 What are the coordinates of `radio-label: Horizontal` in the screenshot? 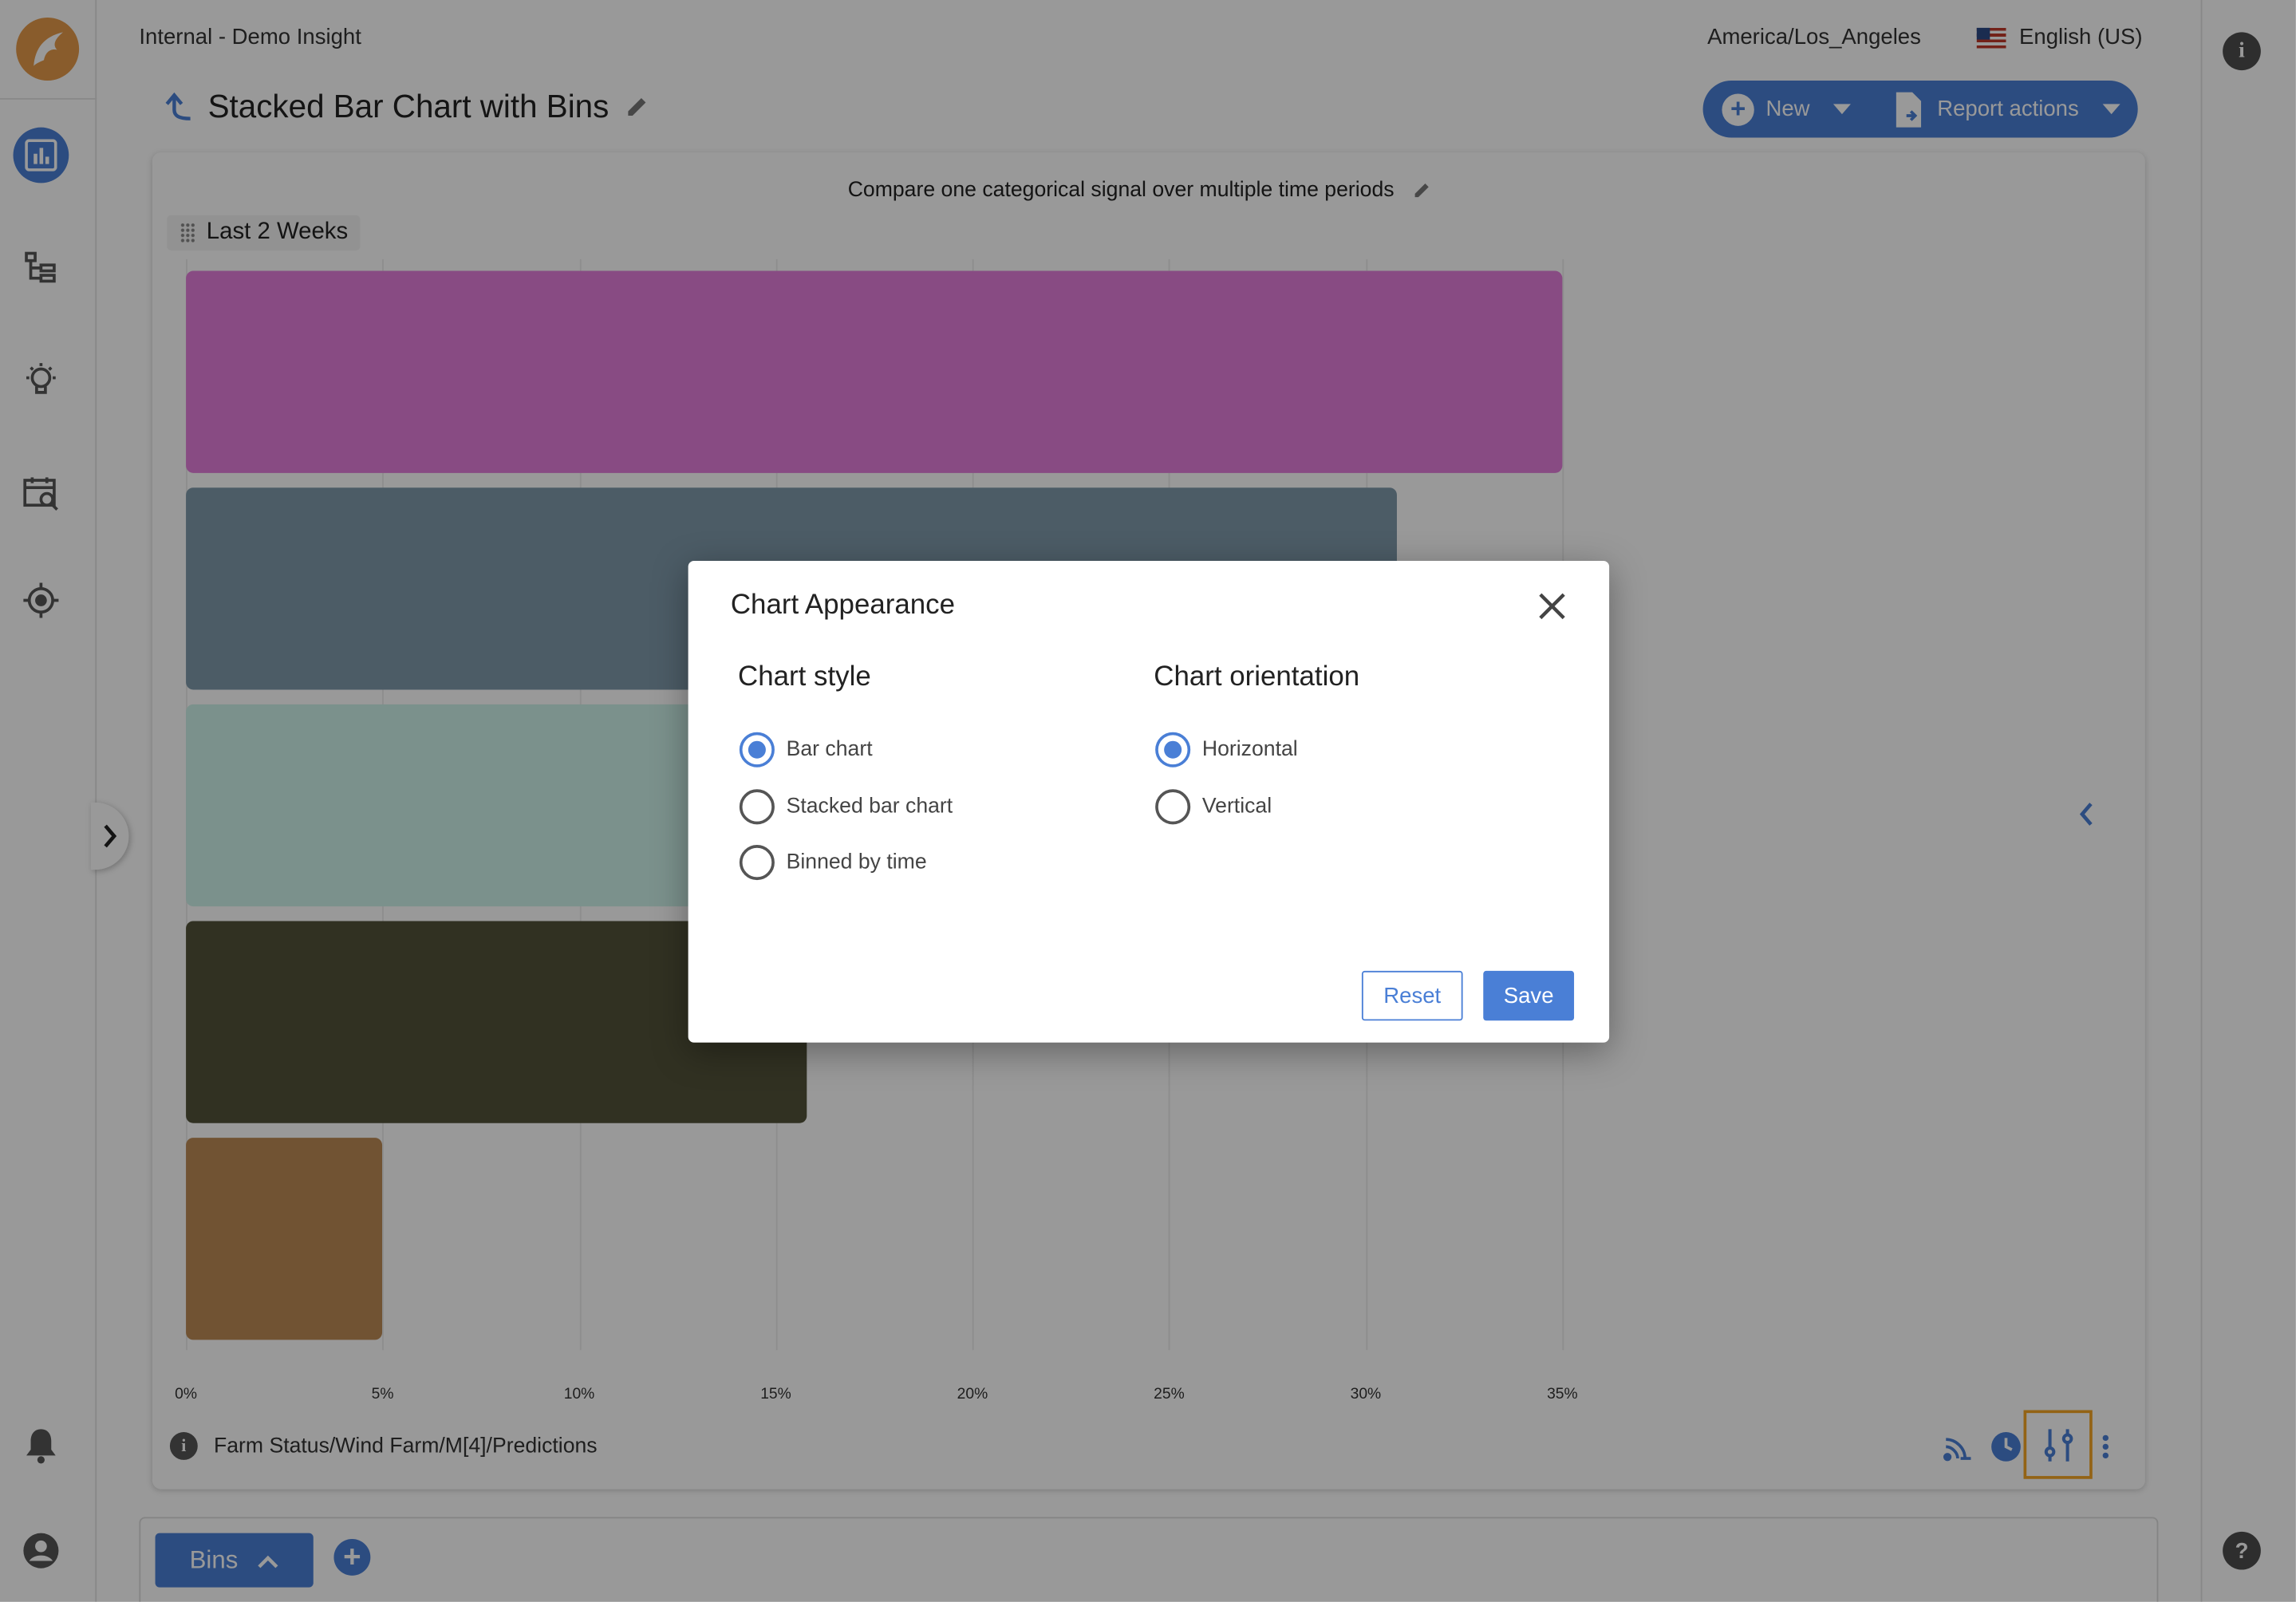 It's located at (1249, 750).